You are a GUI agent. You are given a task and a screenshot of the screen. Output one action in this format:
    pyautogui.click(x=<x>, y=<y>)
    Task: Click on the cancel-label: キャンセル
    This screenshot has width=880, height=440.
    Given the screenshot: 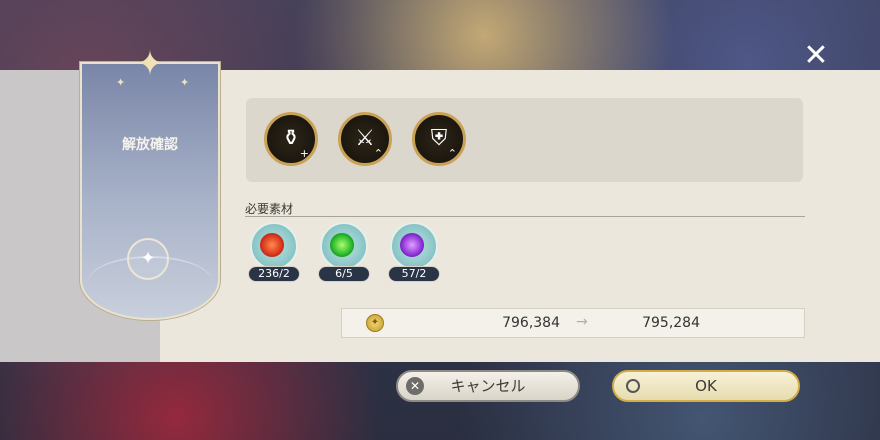 What is the action you would take?
    pyautogui.click(x=488, y=386)
    